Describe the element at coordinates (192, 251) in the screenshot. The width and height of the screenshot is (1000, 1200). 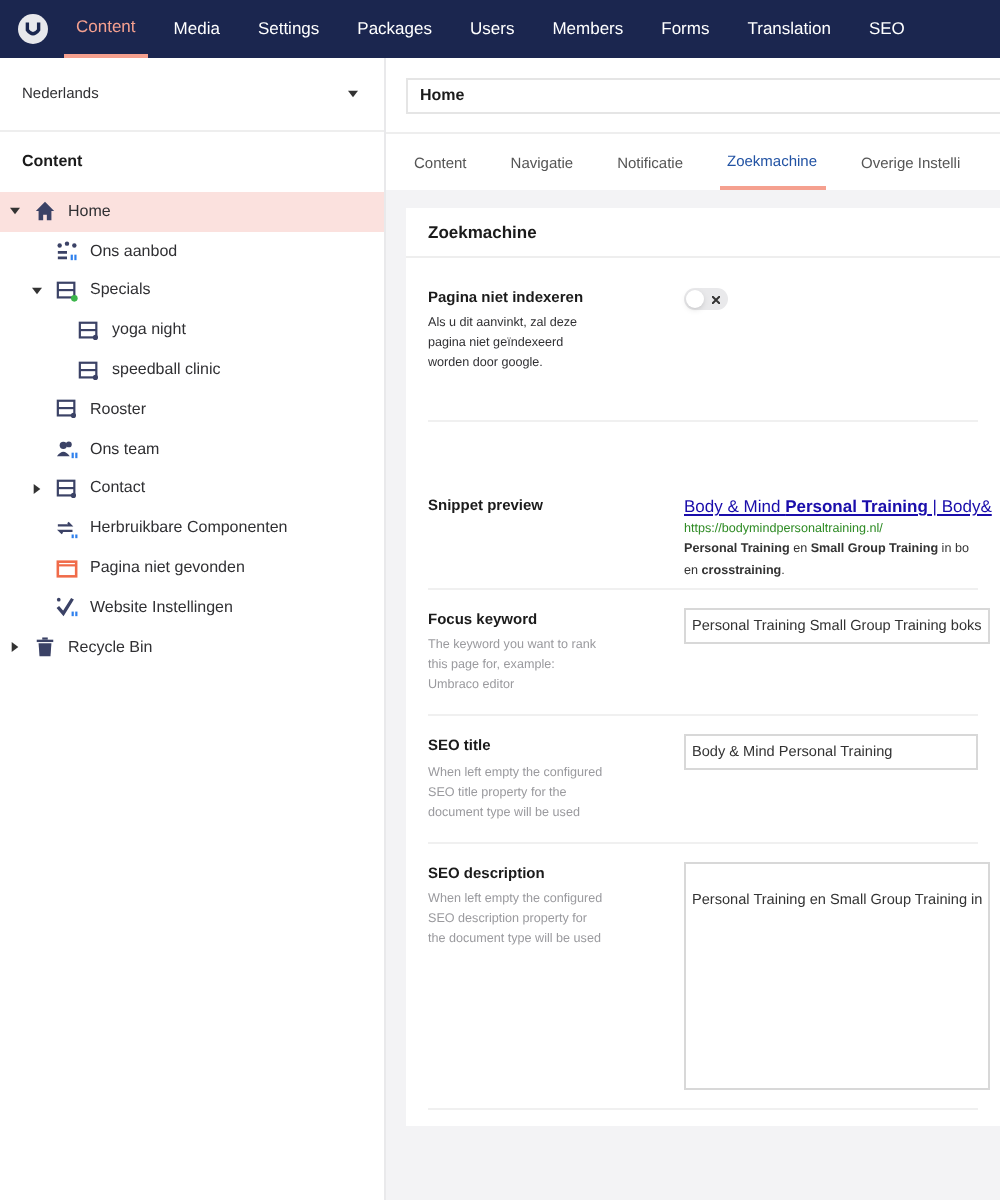
I see `tree-item: Ons aanbod` at that location.